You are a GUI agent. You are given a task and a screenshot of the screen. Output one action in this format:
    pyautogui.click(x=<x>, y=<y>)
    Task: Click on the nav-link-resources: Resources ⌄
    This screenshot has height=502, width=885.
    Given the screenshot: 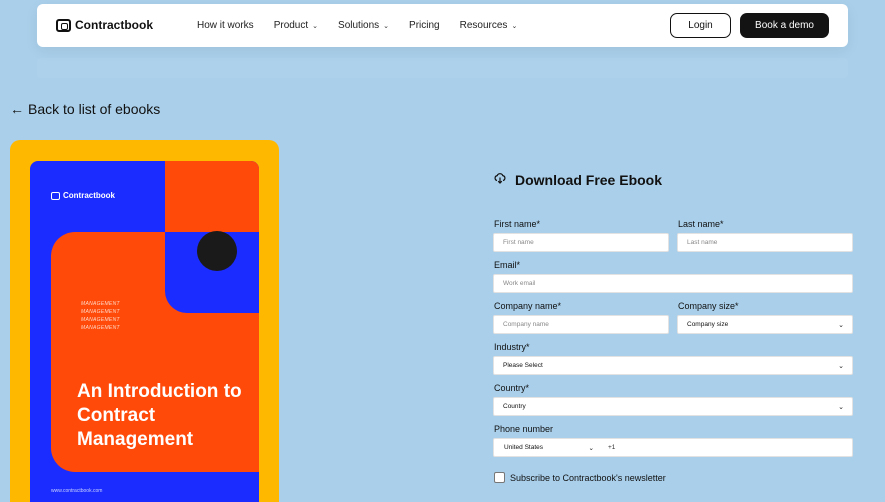 What is the action you would take?
    pyautogui.click(x=489, y=25)
    